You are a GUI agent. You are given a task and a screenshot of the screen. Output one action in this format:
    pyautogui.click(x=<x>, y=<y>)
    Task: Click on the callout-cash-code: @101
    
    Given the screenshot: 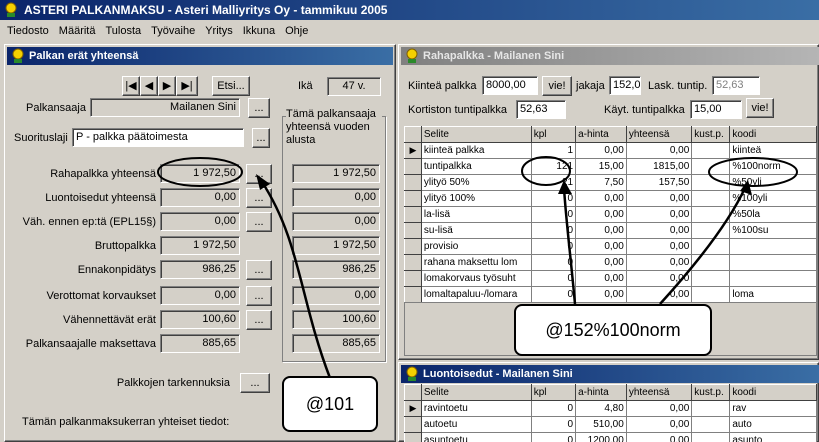 What is the action you would take?
    pyautogui.click(x=330, y=404)
    